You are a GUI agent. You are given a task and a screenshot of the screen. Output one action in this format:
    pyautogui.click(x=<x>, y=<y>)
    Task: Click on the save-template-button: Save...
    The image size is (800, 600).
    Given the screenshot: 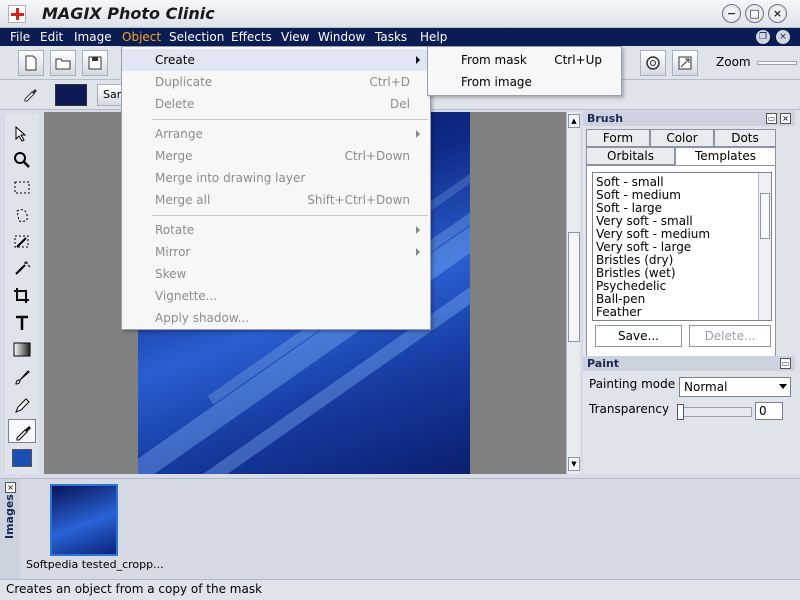 What is the action you would take?
    pyautogui.click(x=638, y=336)
    